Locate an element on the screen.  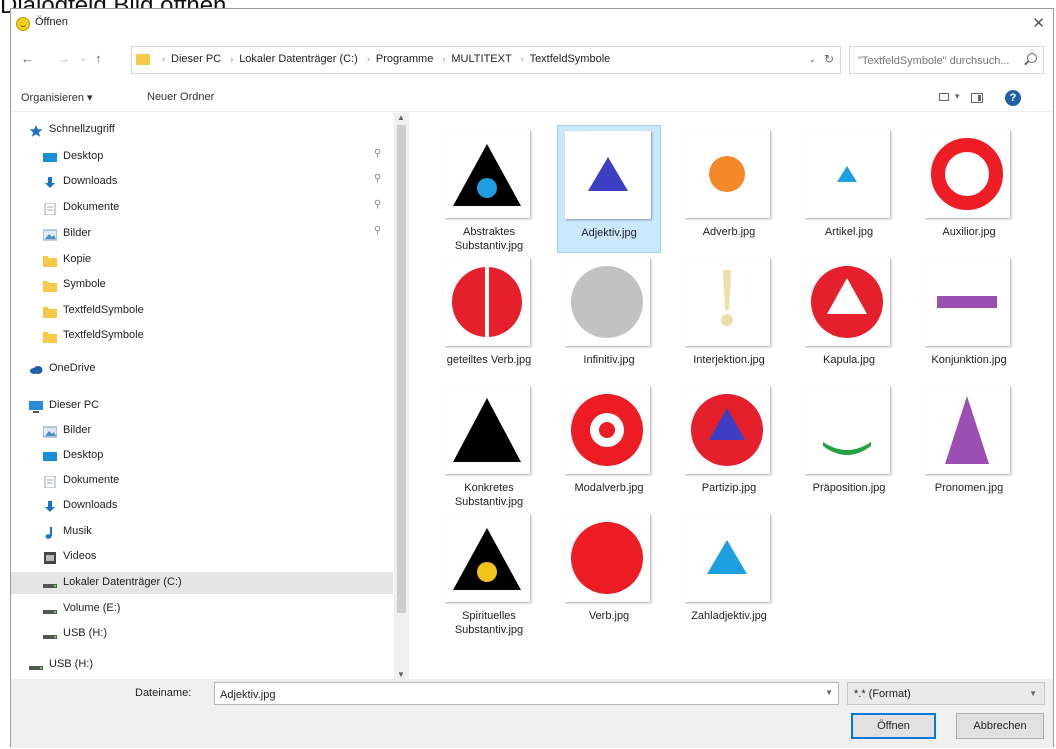
sidebar-item: Kopie is located at coordinates (202, 260).